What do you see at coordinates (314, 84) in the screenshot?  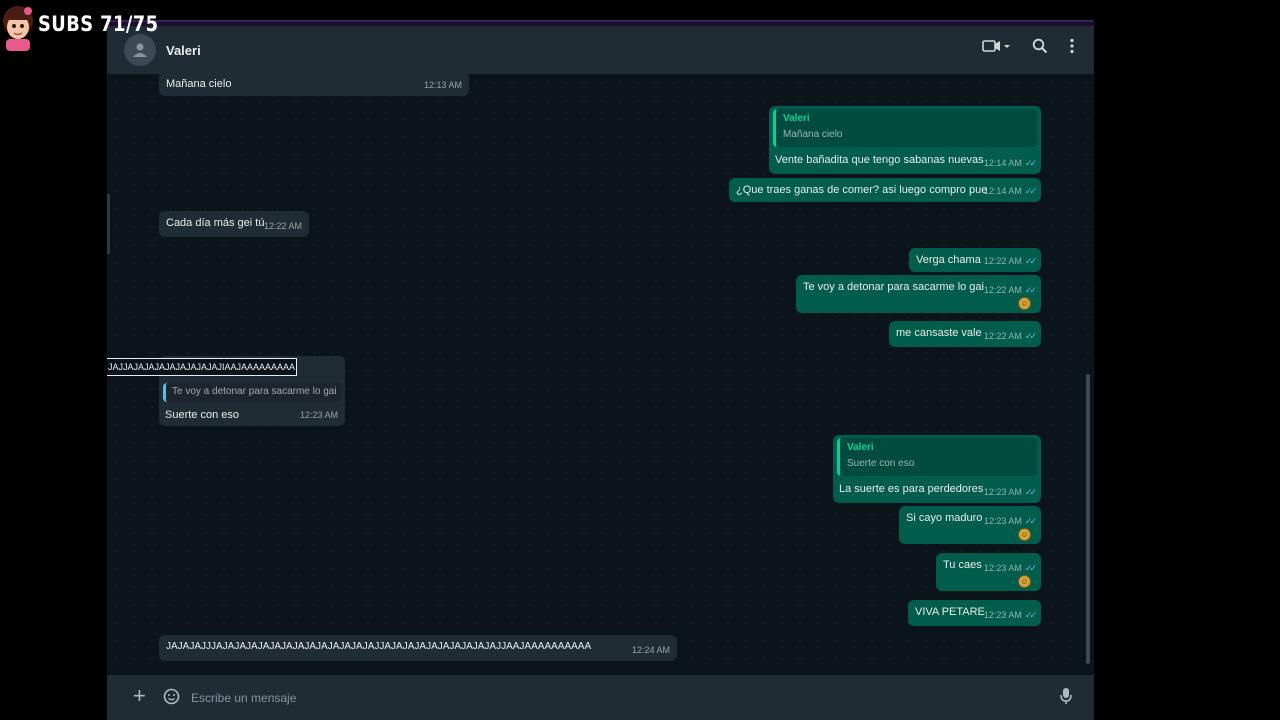 I see `message-incoming: Mañana cielo 12:13 AM` at bounding box center [314, 84].